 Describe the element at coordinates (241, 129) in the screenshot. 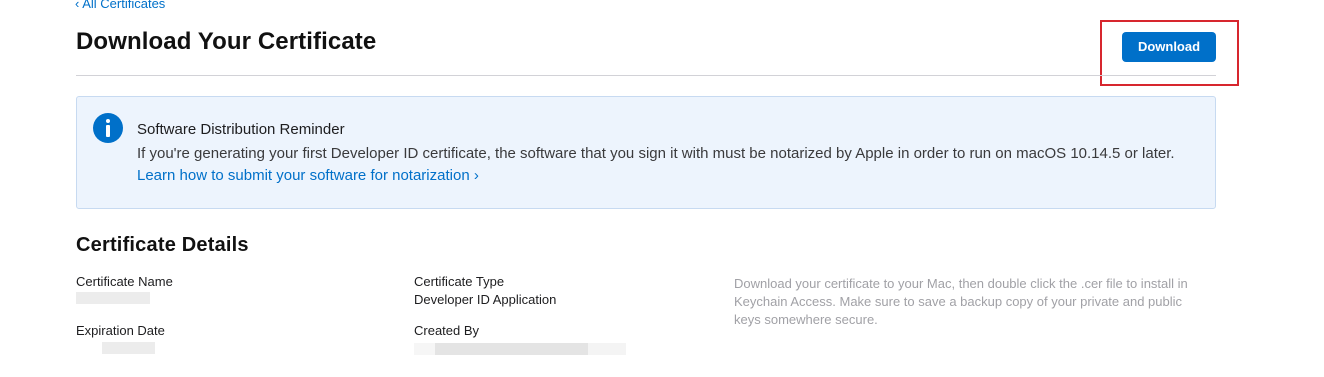

I see `reminder-title: Software Distribution Reminder` at that location.